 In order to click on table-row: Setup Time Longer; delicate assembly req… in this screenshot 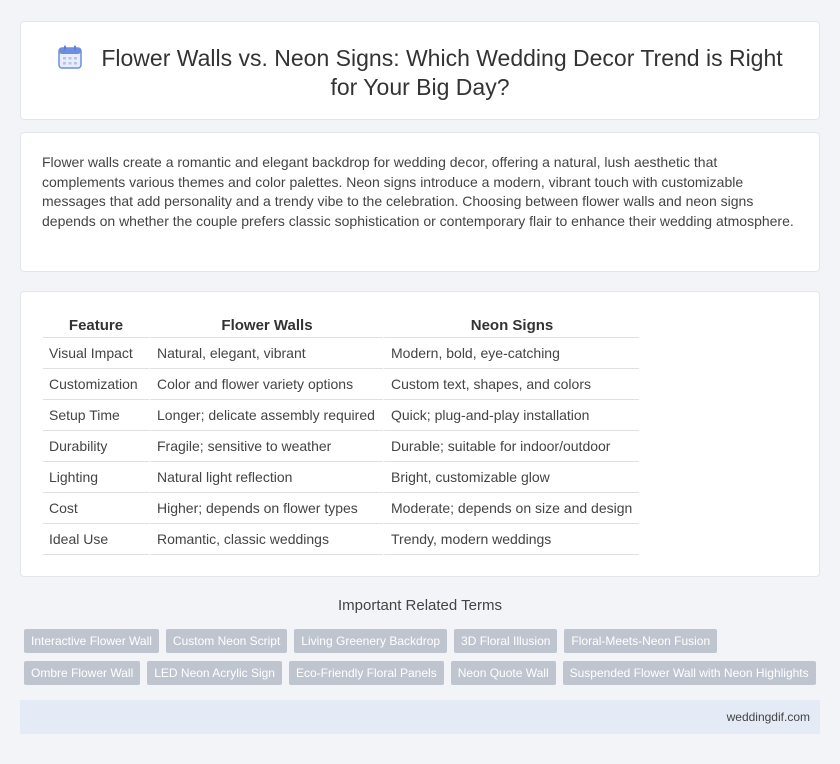, I will do `click(341, 415)`.